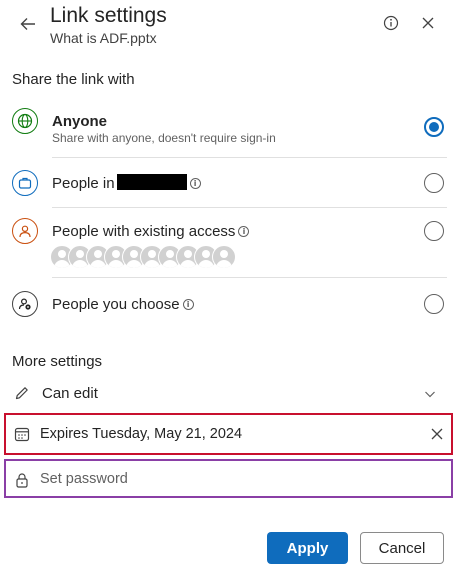 This screenshot has height=567, width=465. What do you see at coordinates (430, 394) in the screenshot?
I see `chevron-down-icon` at bounding box center [430, 394].